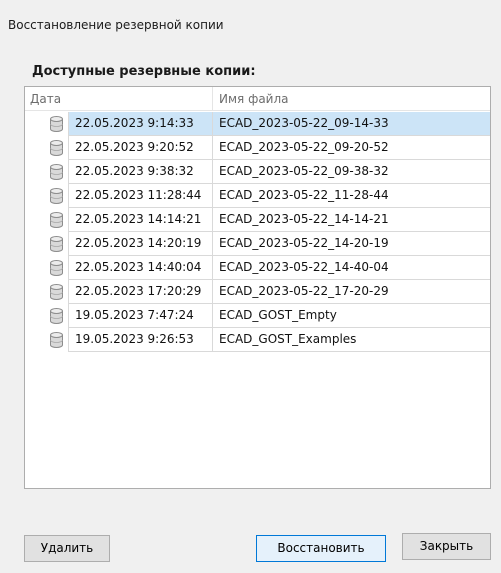 The image size is (501, 573). What do you see at coordinates (351, 292) in the screenshot?
I see `row-file-name: ECAD_2023-05-22_17-20-29` at bounding box center [351, 292].